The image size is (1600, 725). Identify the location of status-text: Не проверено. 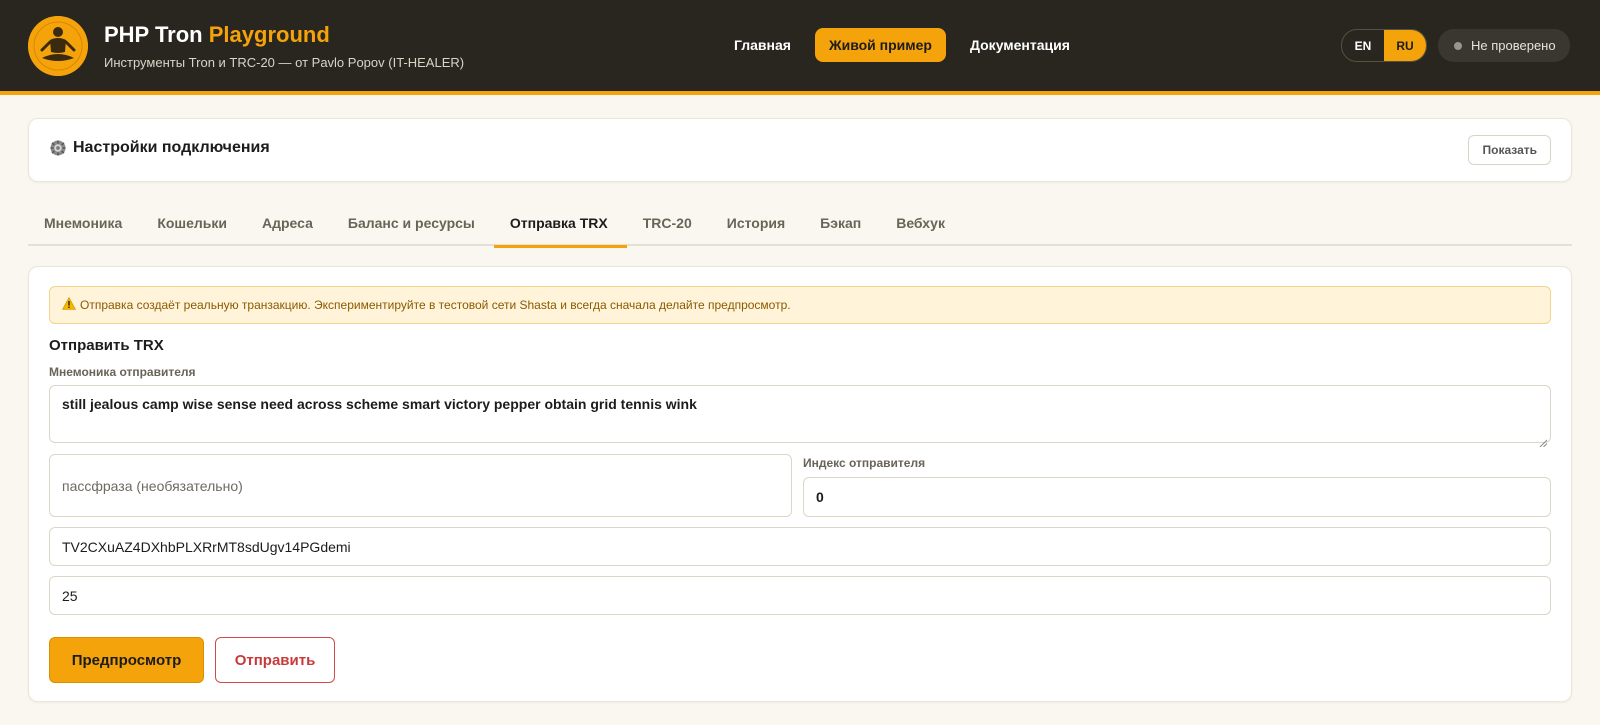
(1513, 45).